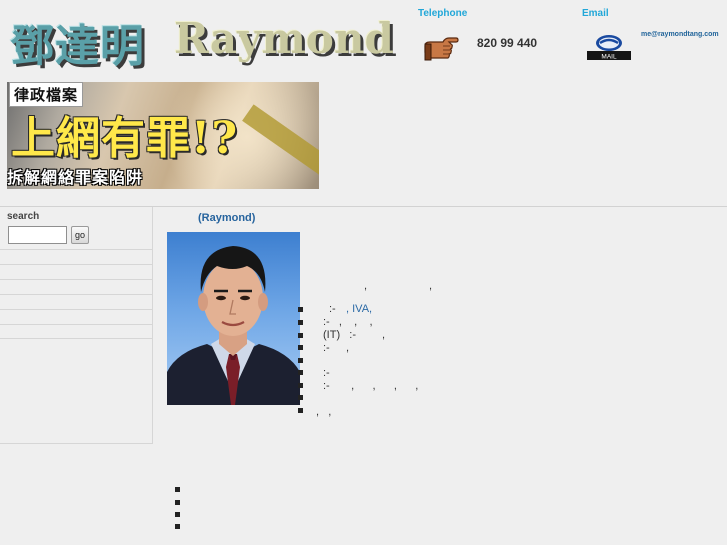  I want to click on email-label: Email, so click(595, 13).